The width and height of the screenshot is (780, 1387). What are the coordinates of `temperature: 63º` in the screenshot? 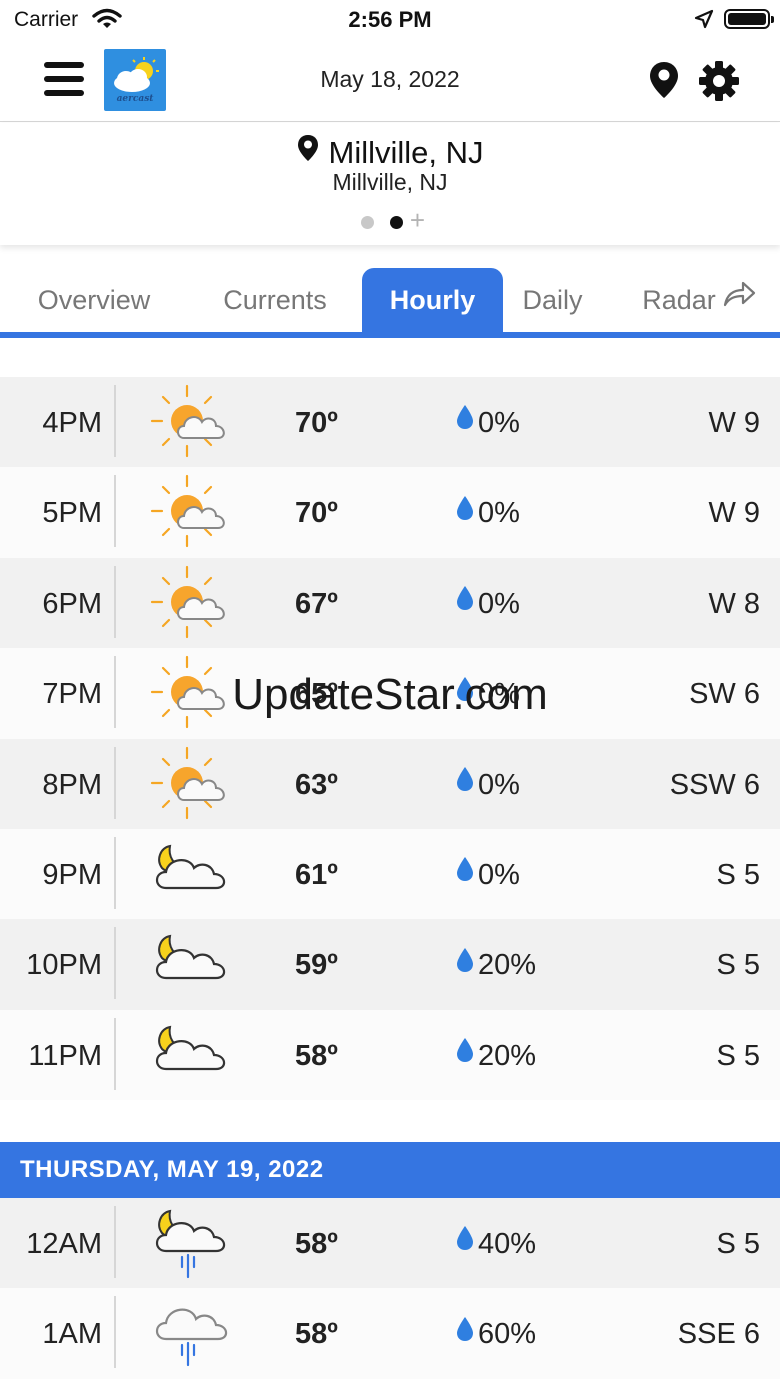 It's located at (316, 784).